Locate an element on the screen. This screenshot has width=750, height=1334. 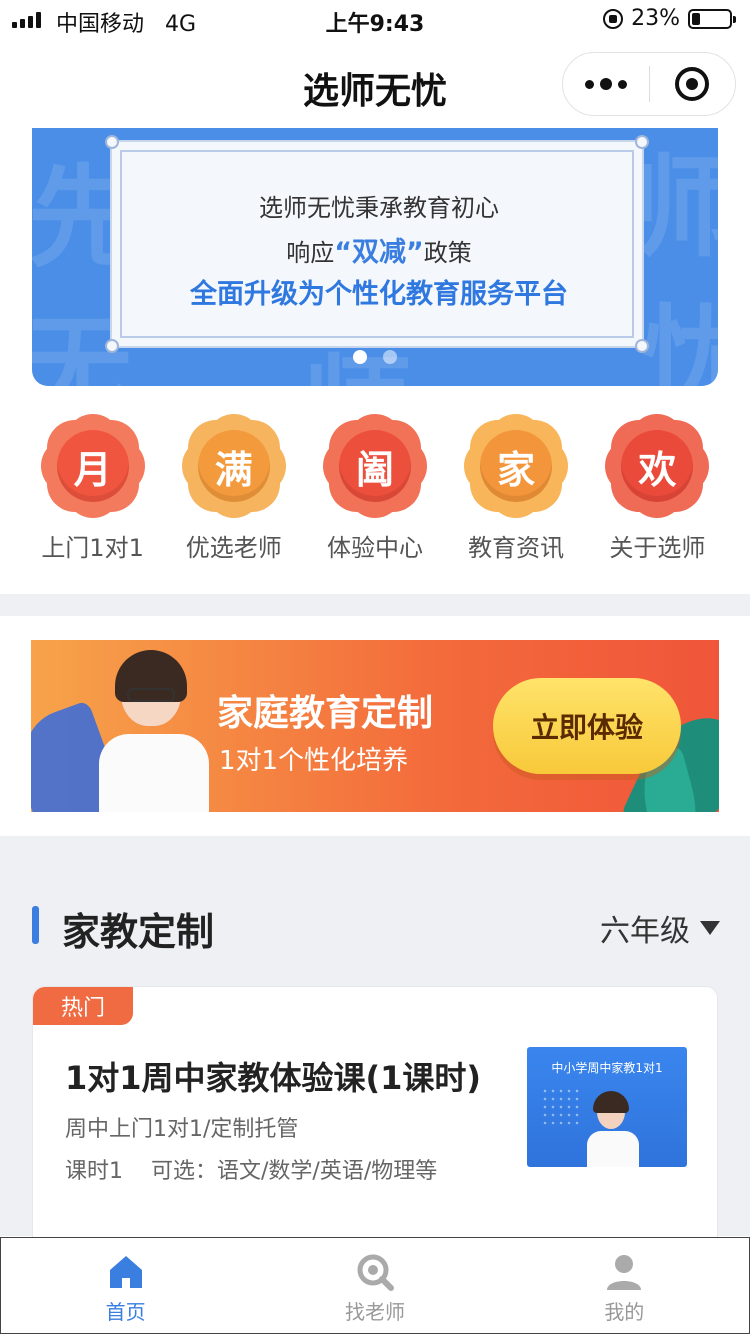
category-item-teachers: 满 优选老师 is located at coordinates (234, 494).